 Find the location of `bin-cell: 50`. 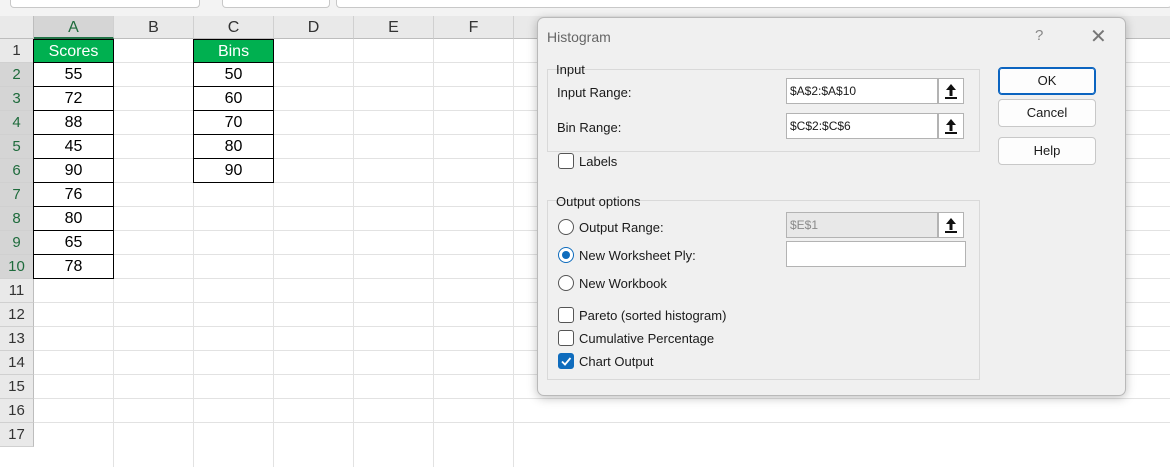

bin-cell: 50 is located at coordinates (233, 75).